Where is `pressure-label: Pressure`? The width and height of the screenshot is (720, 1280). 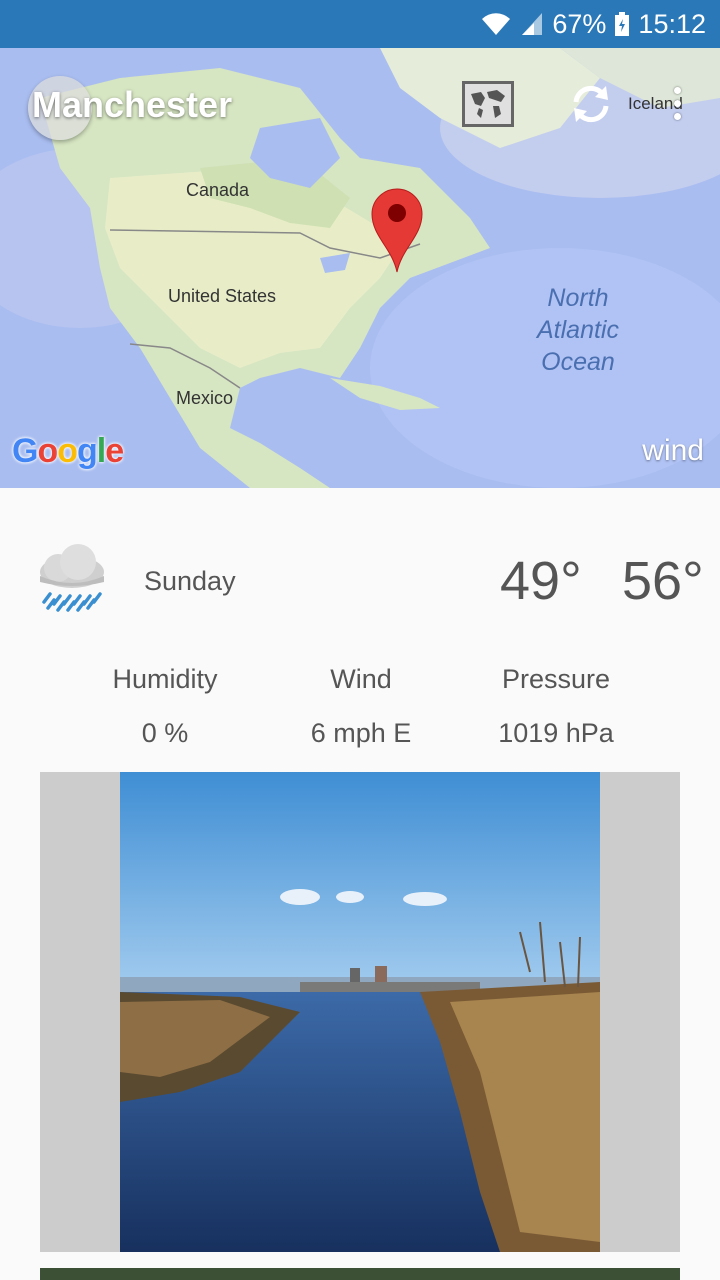 pressure-label: Pressure is located at coordinates (556, 679).